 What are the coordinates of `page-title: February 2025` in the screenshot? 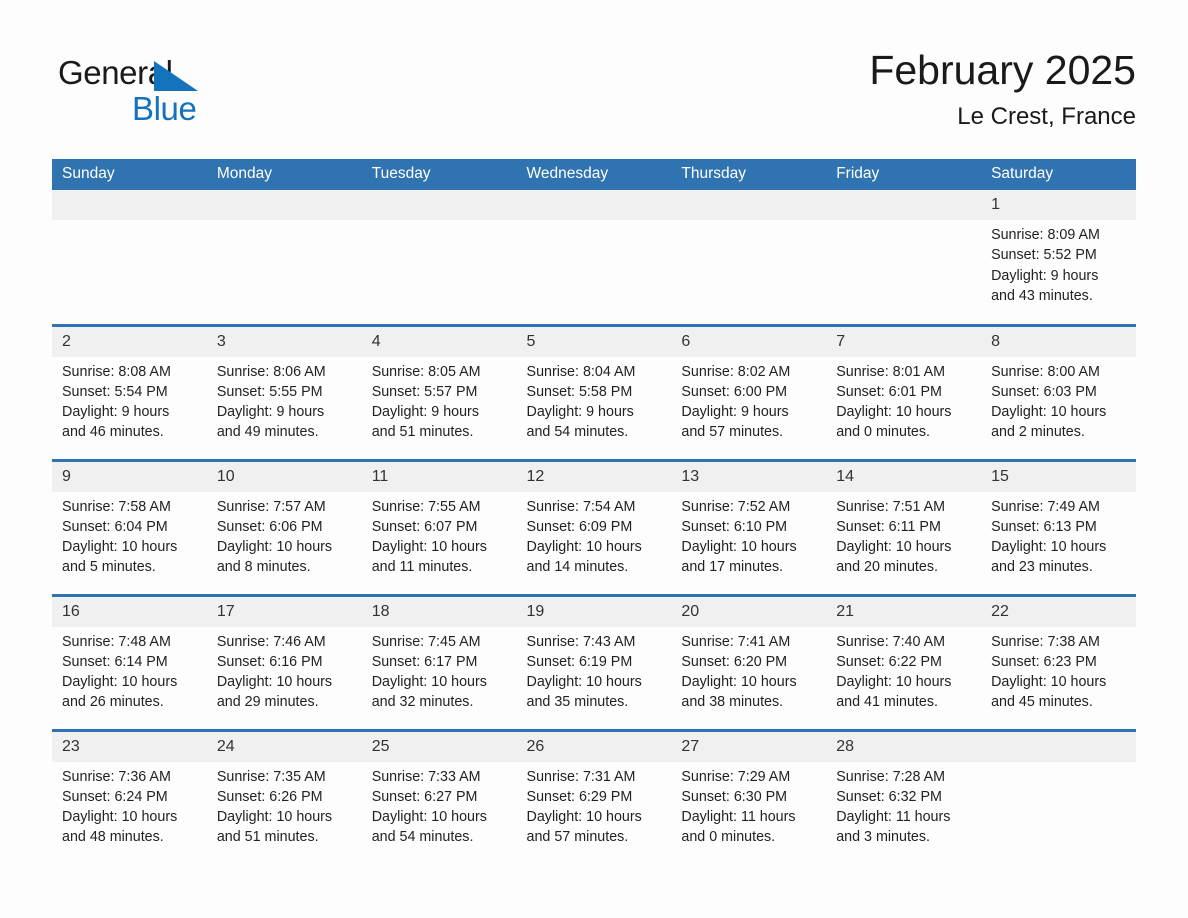 It's located at (1002, 70).